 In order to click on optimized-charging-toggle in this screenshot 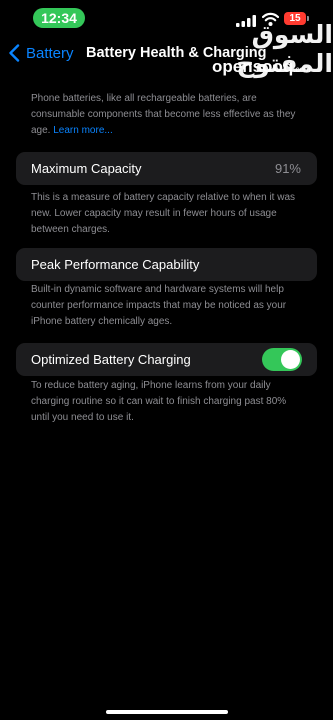, I will do `click(282, 359)`.